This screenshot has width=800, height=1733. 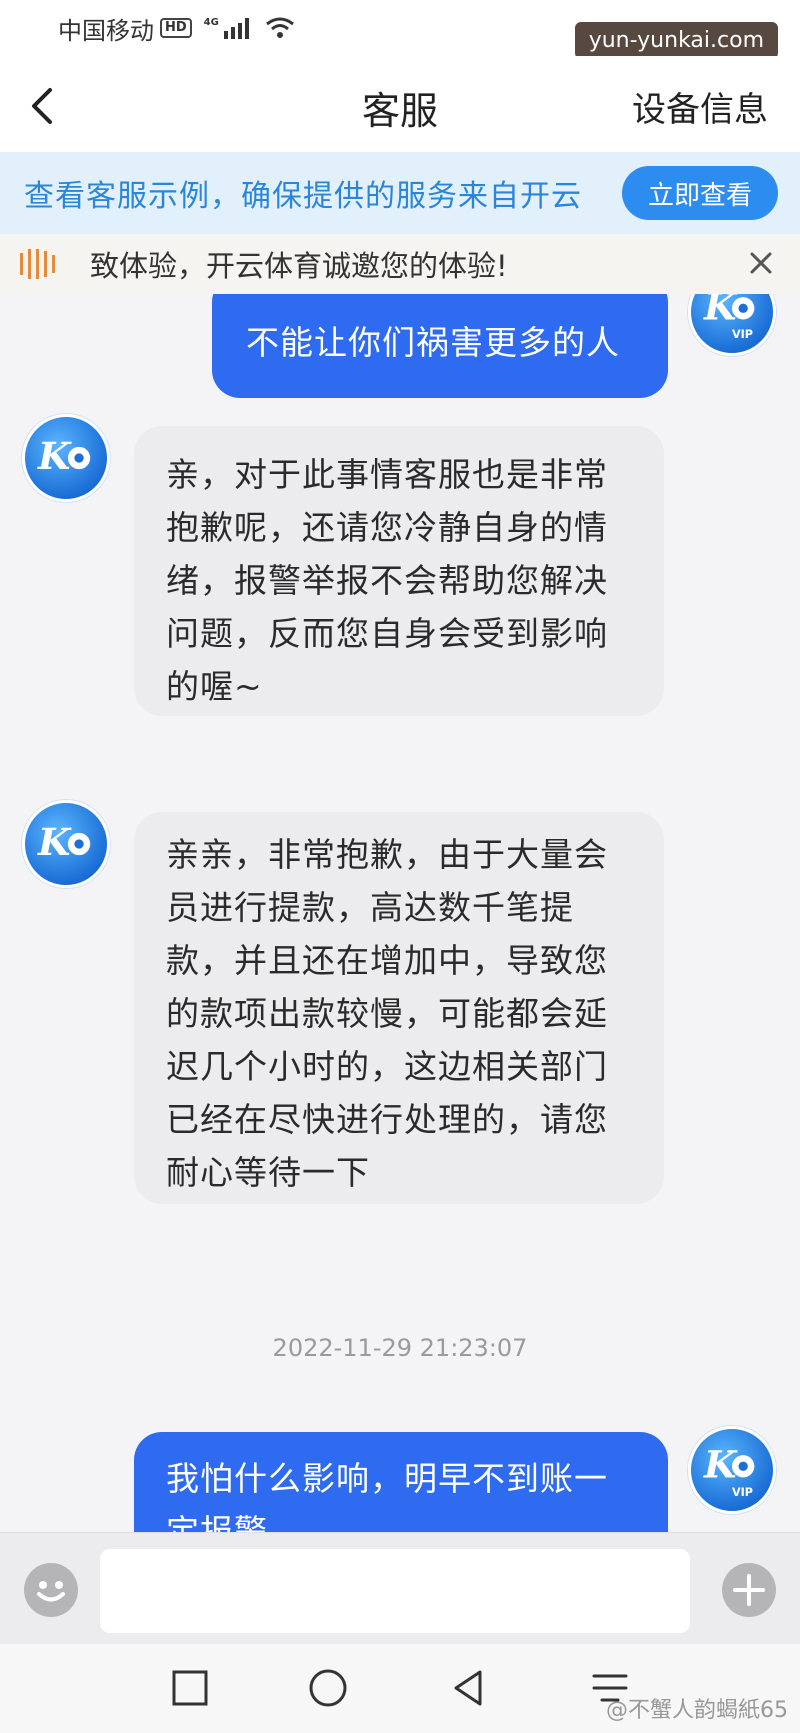 I want to click on message-line: 亲，对于此事情客服也是非常, so click(x=387, y=474).